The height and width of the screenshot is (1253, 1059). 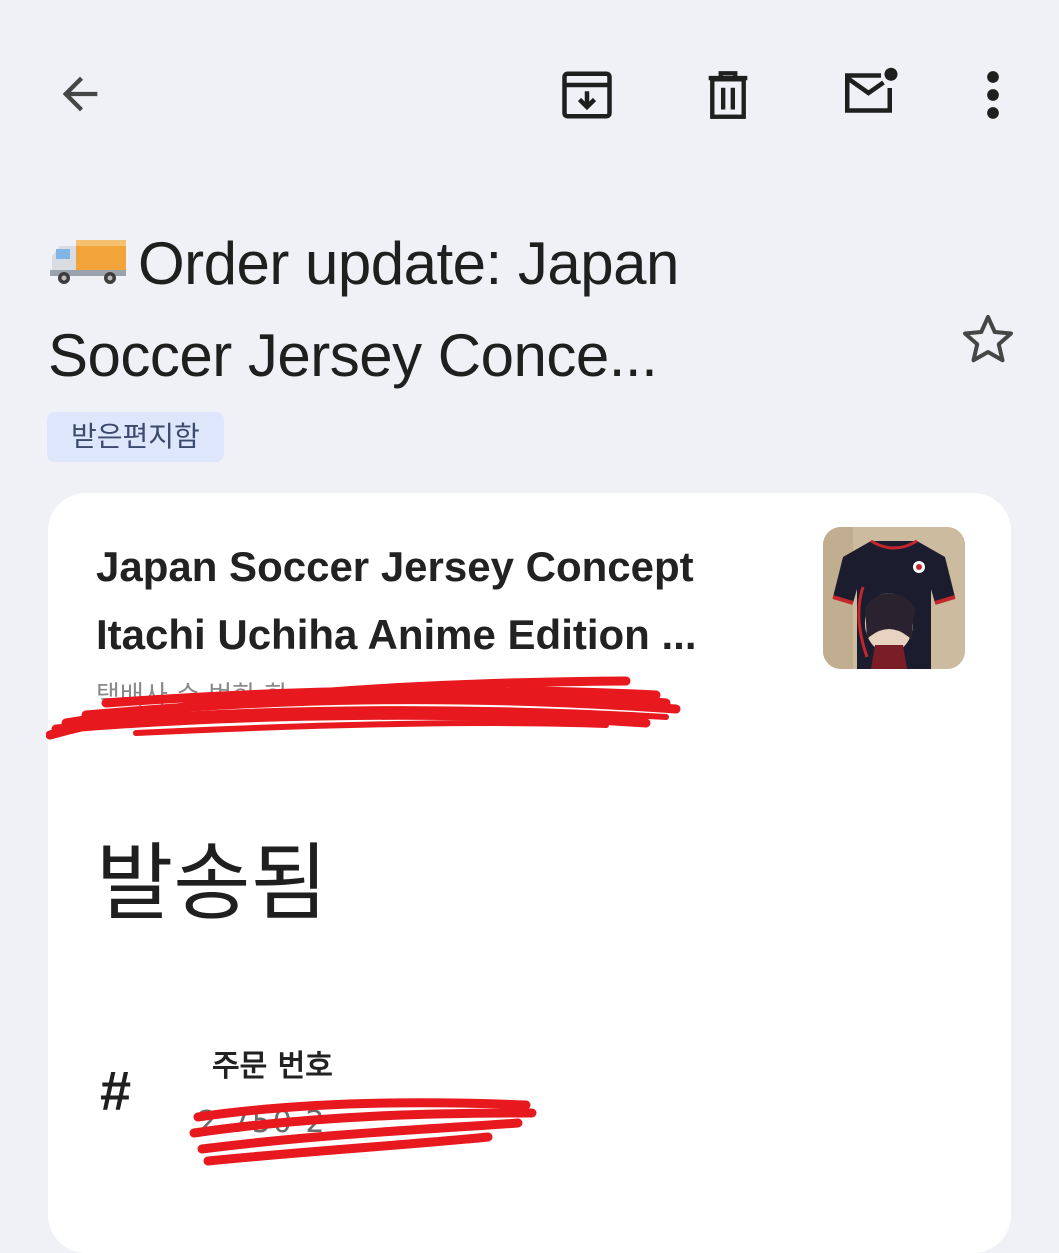 I want to click on subject-line-1: Order update: Japan, so click(x=408, y=263).